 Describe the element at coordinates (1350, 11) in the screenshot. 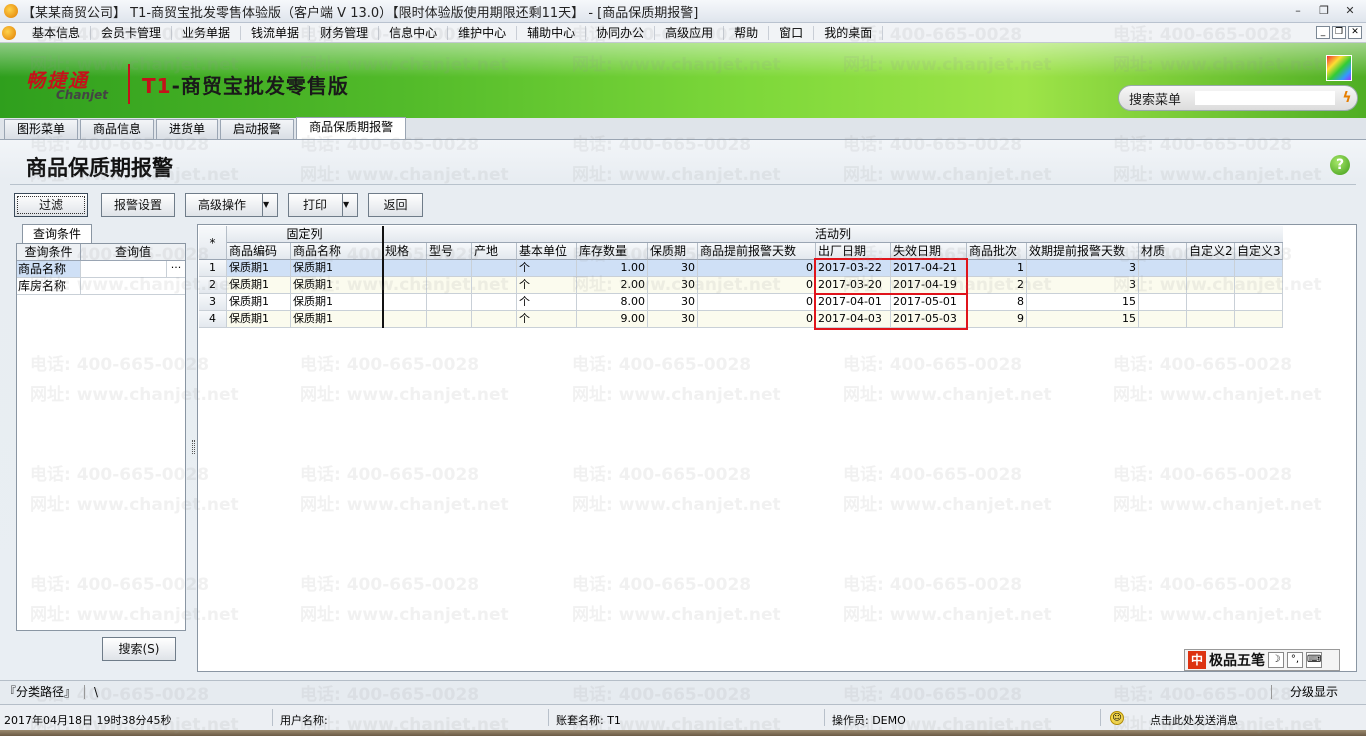

I see `close-button: ✕` at that location.